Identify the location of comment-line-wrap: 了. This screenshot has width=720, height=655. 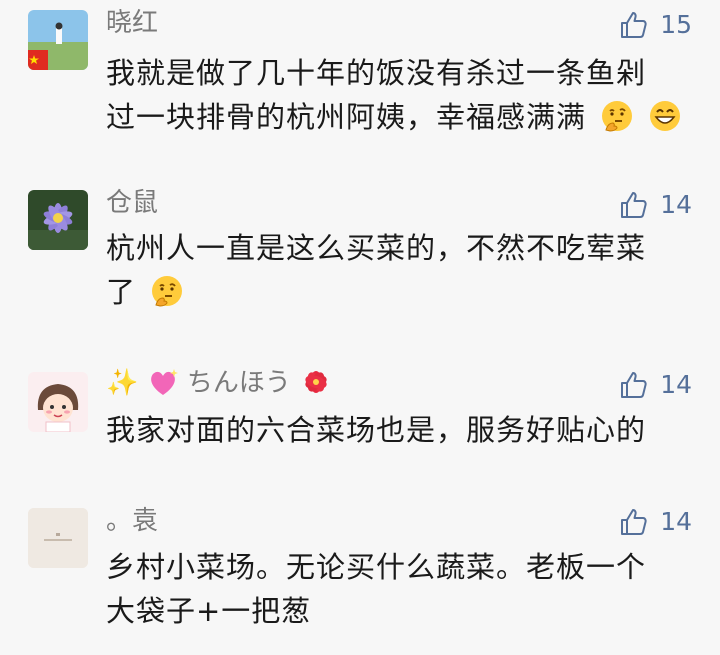
(401, 292).